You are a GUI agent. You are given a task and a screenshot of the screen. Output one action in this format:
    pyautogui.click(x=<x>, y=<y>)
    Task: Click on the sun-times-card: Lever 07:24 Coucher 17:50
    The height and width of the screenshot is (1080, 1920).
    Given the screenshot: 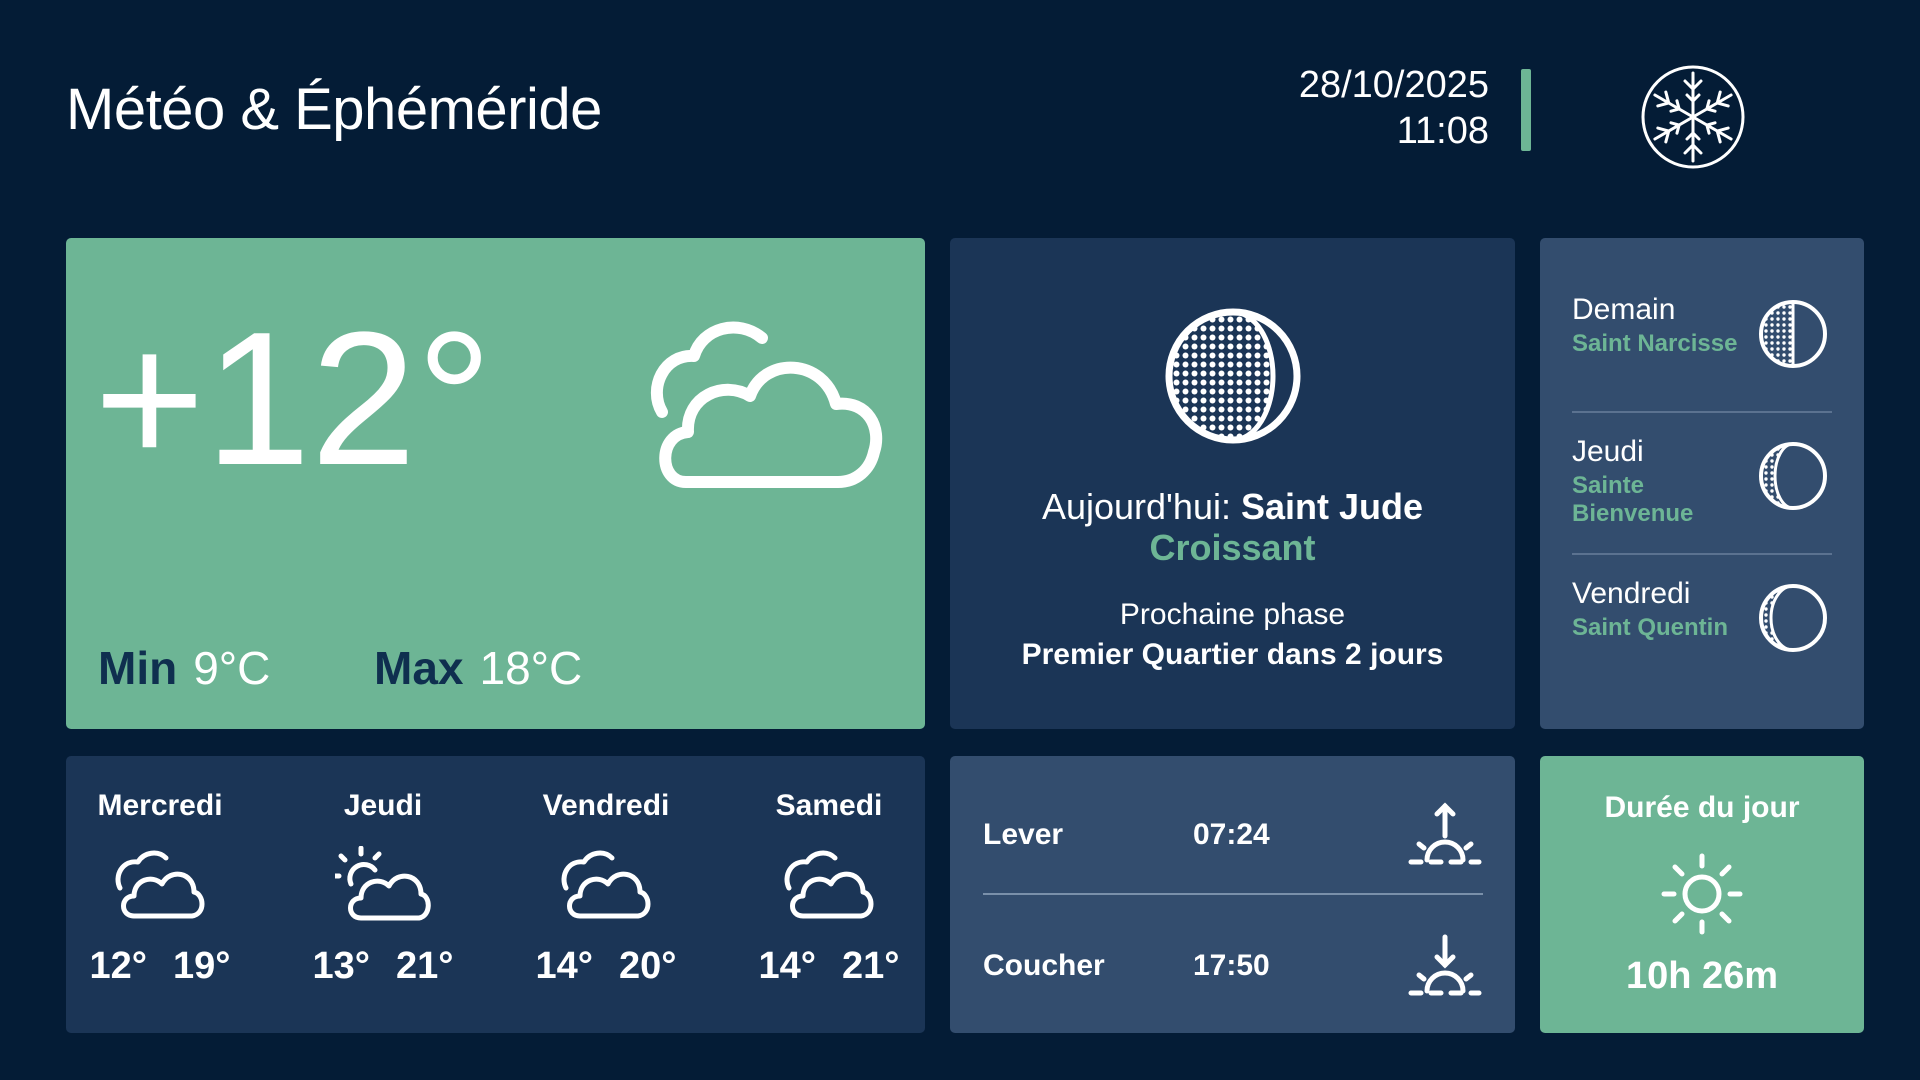 What is the action you would take?
    pyautogui.click(x=1232, y=894)
    